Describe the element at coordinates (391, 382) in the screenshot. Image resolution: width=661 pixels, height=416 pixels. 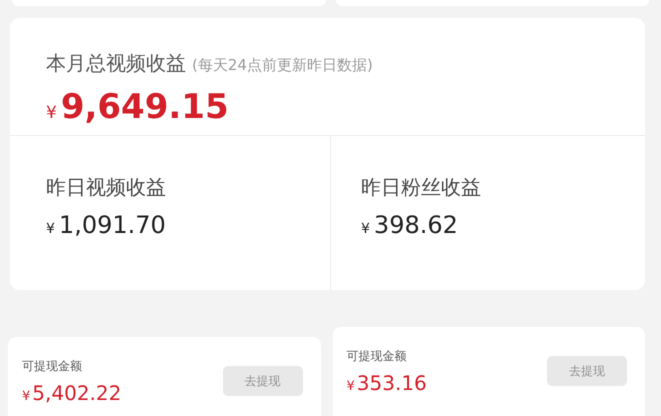
I see `amount-value: 353.16` at that location.